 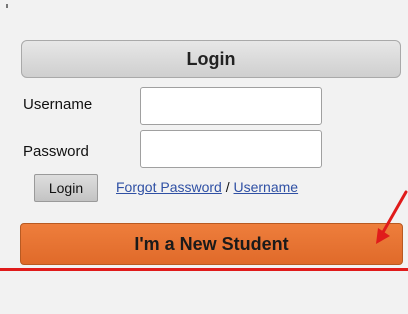 I want to click on corner-mark, so click(x=7, y=6).